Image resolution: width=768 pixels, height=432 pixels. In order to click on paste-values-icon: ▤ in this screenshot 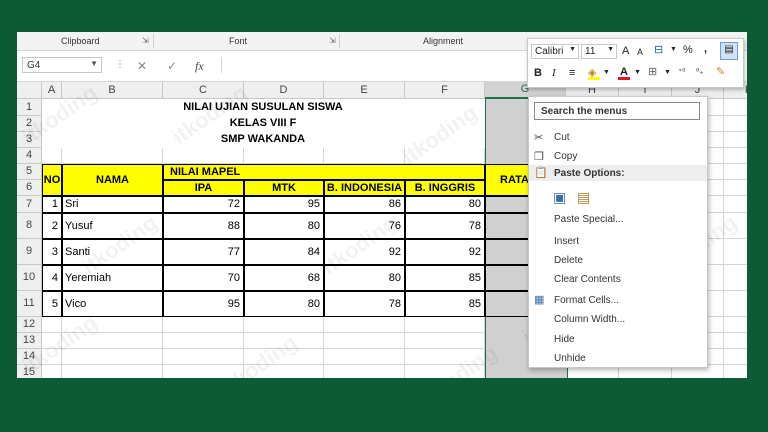, I will do `click(583, 197)`.